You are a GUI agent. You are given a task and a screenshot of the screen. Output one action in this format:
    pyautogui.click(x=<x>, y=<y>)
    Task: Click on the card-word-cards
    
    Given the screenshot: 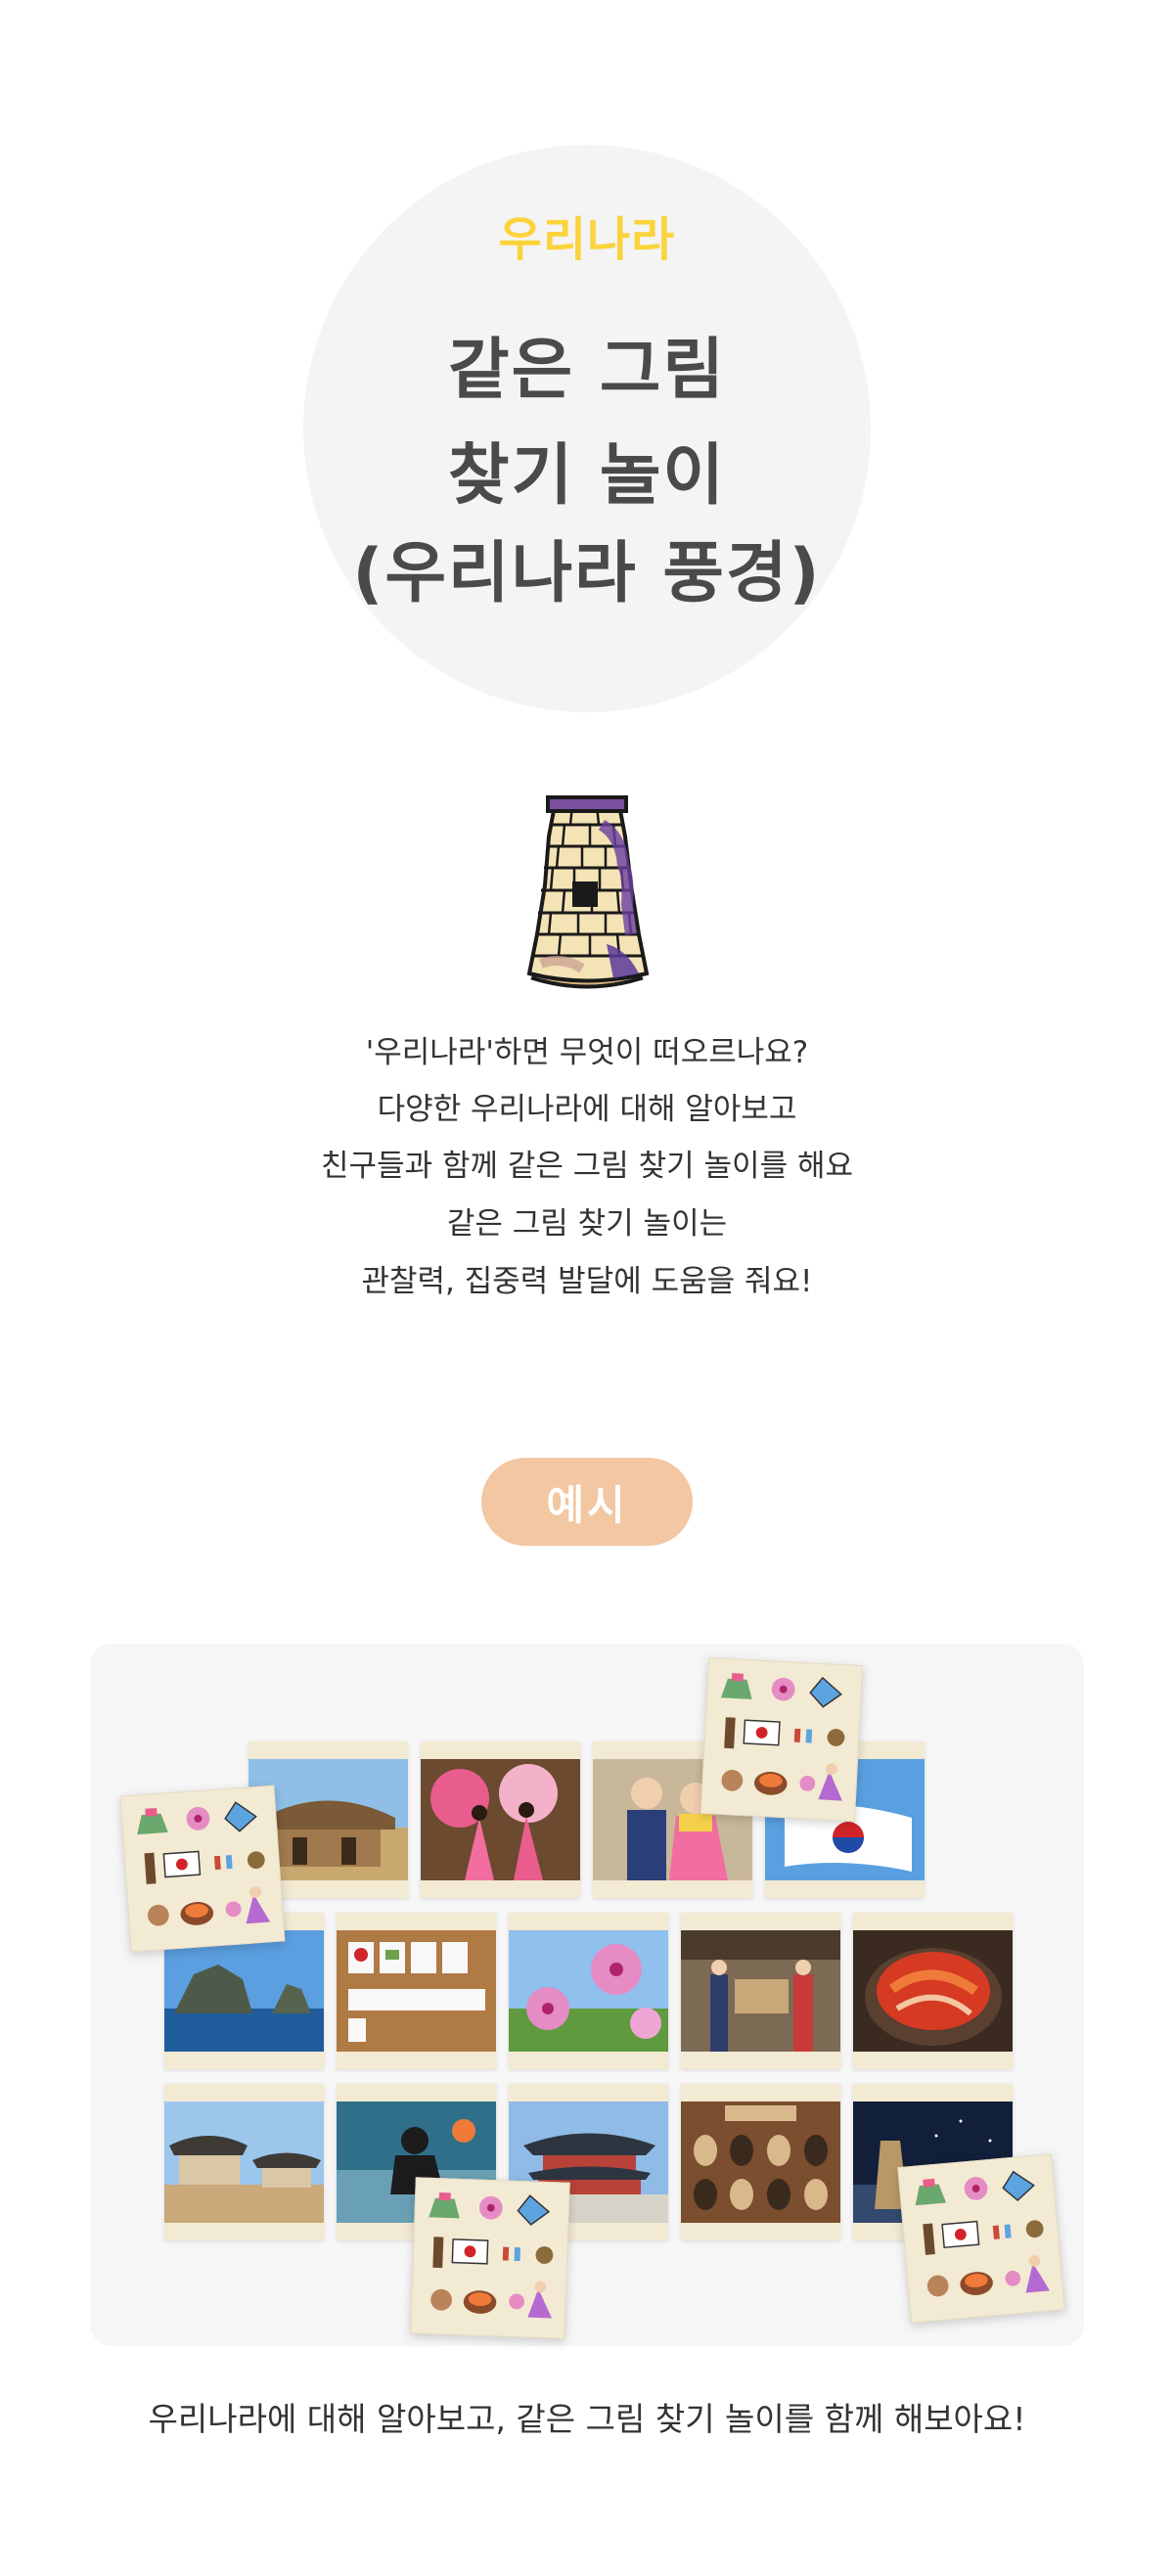 What is the action you would take?
    pyautogui.click(x=416, y=1991)
    